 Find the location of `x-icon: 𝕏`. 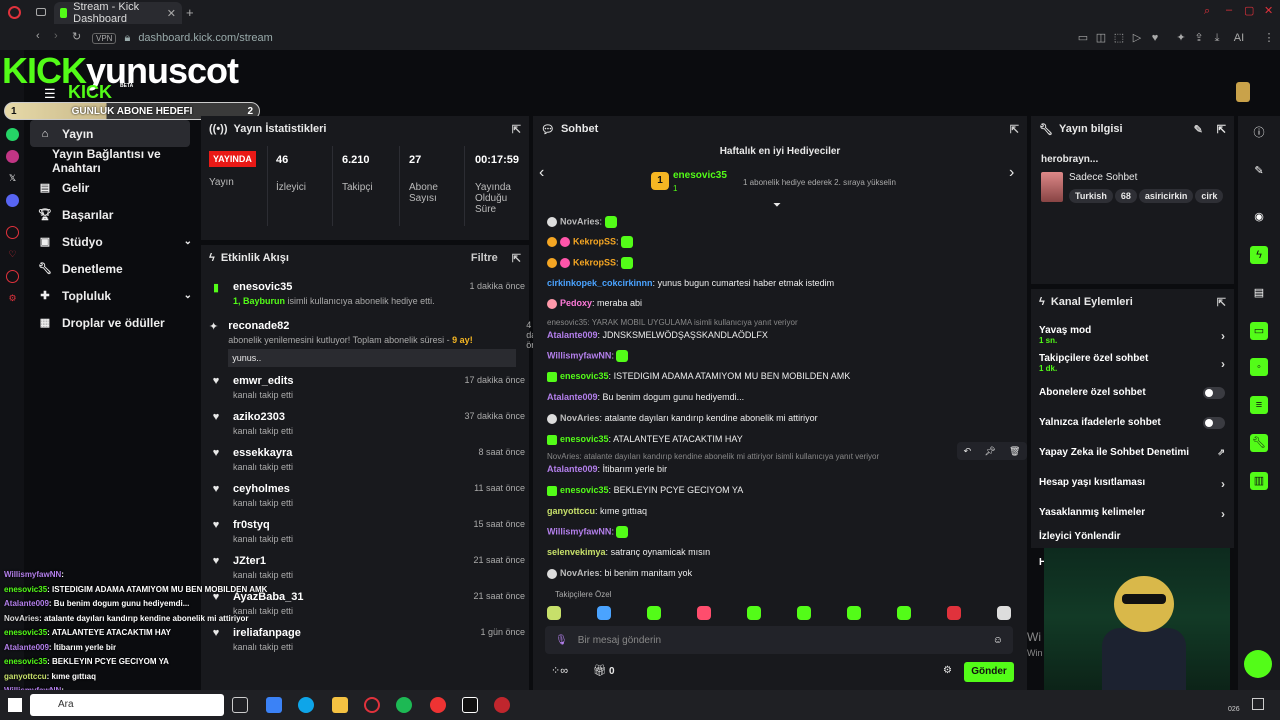

x-icon: 𝕏 is located at coordinates (12, 178).